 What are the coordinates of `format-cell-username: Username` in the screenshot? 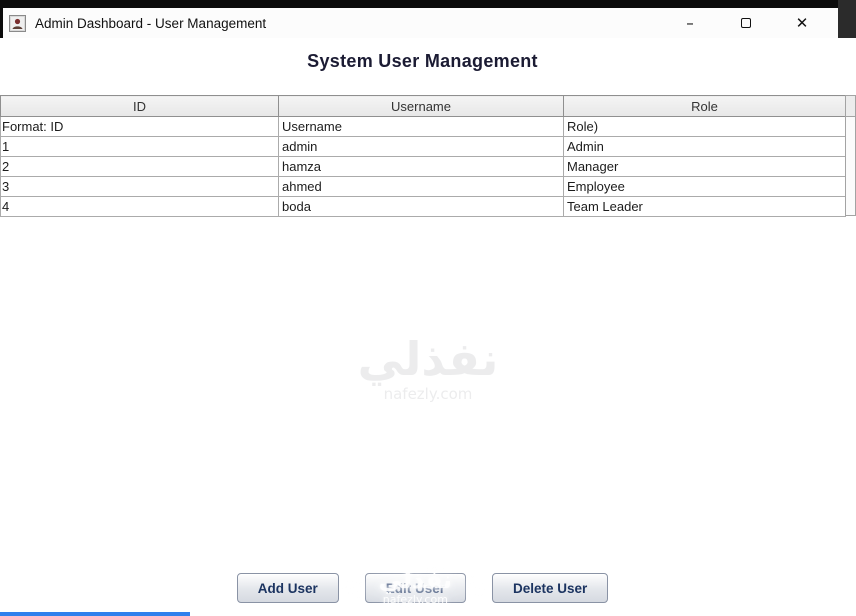 It's located at (421, 126).